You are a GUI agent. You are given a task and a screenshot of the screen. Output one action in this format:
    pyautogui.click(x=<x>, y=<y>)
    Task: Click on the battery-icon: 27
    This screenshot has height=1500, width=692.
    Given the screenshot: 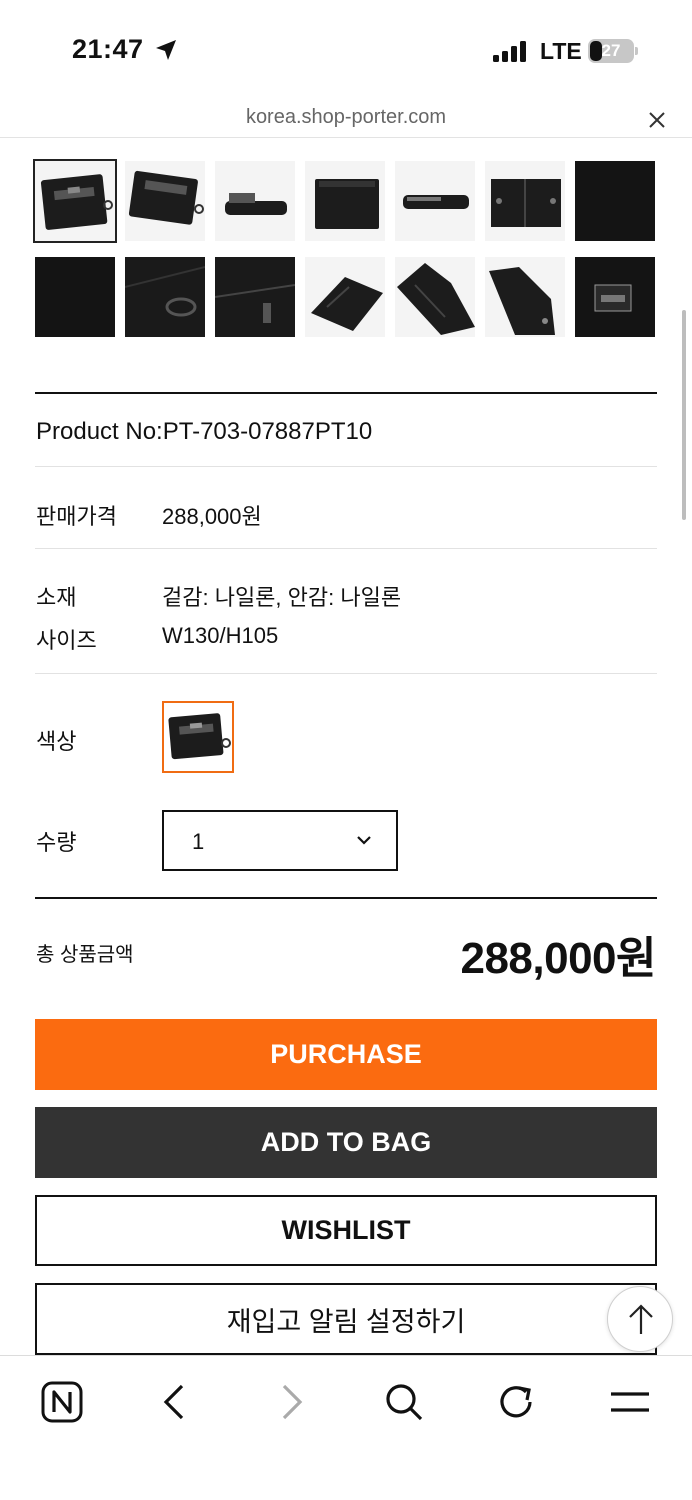 What is the action you would take?
    pyautogui.click(x=611, y=51)
    